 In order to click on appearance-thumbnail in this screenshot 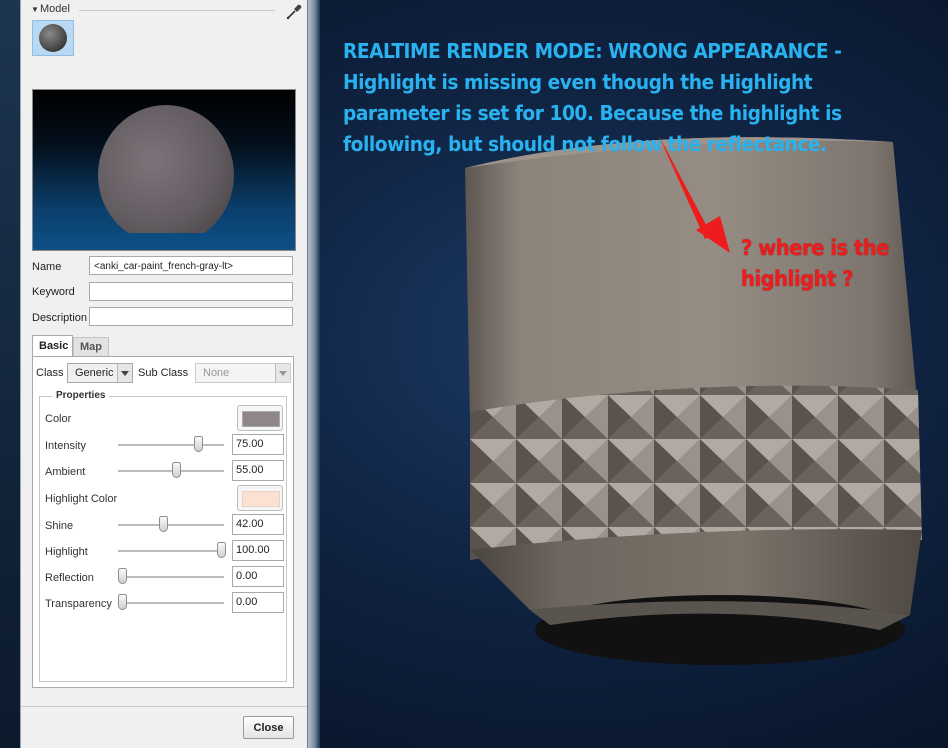, I will do `click(53, 38)`.